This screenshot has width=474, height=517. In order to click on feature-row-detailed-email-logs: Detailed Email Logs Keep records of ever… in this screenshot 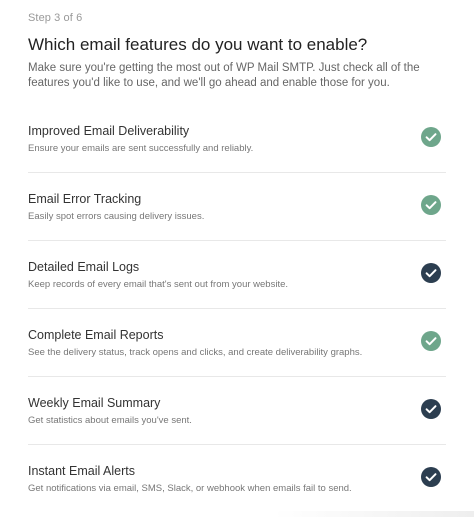, I will do `click(237, 275)`.